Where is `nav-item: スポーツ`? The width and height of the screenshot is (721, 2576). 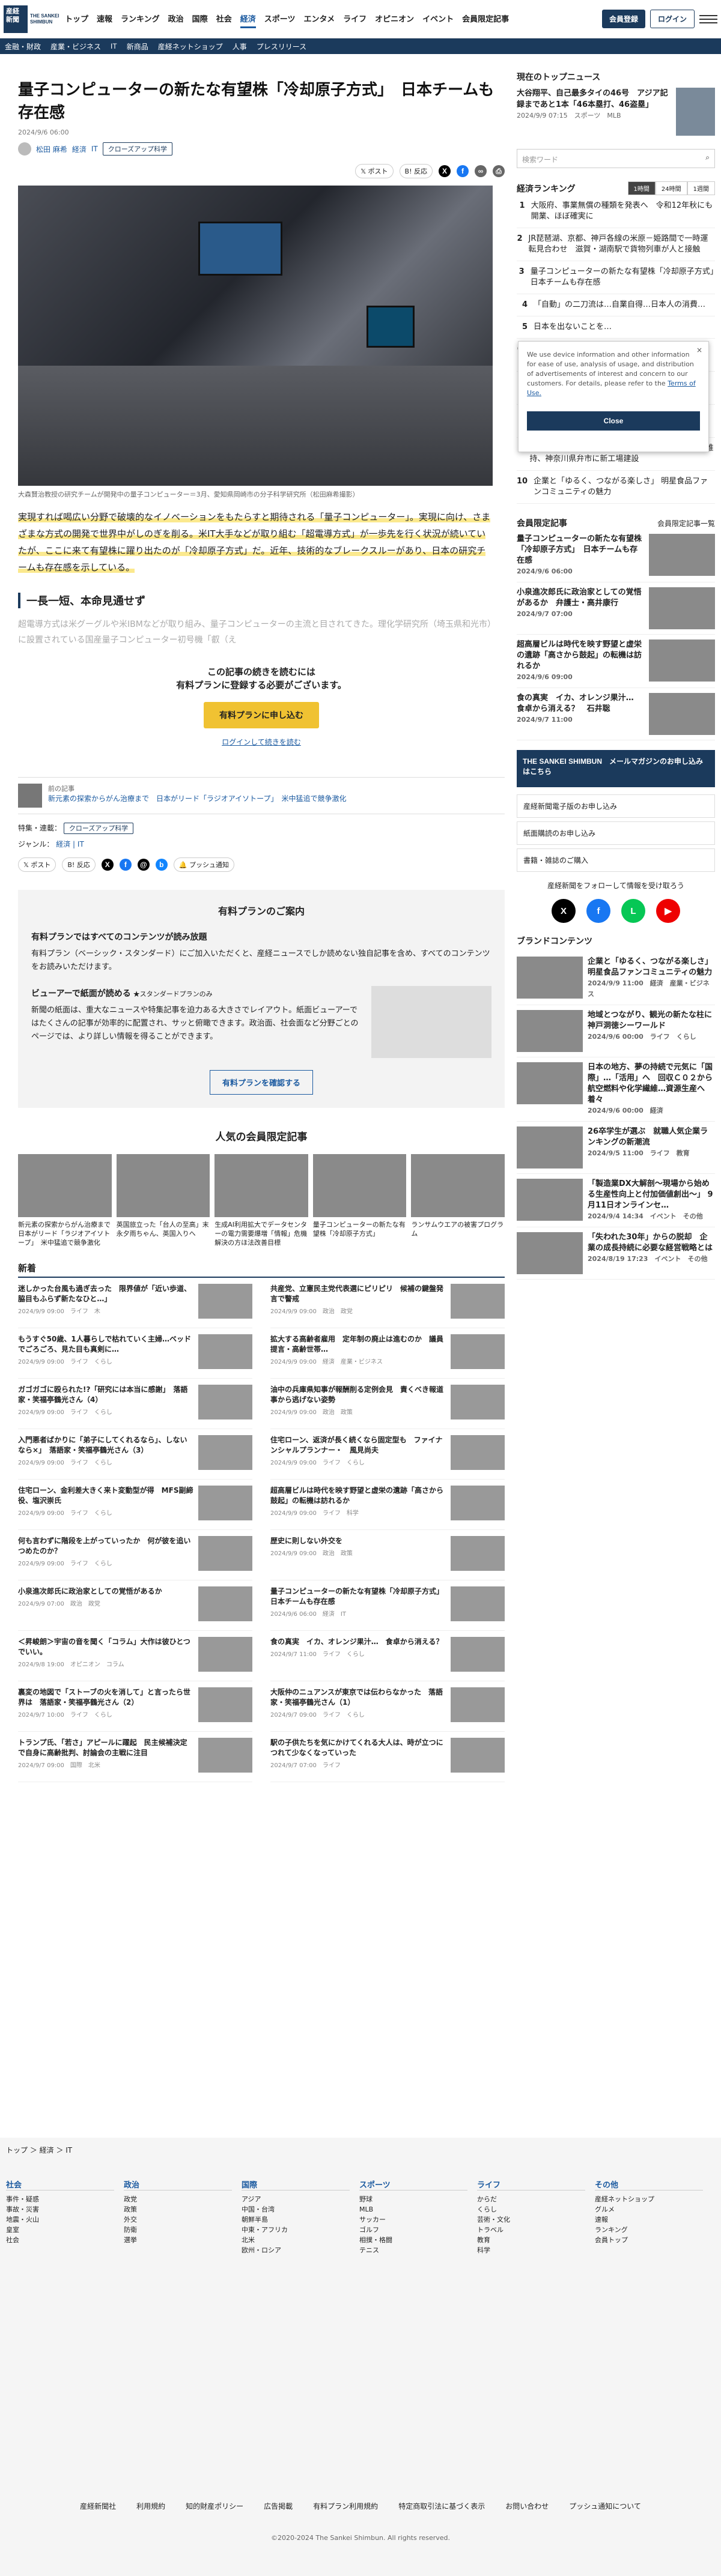 nav-item: スポーツ is located at coordinates (280, 19).